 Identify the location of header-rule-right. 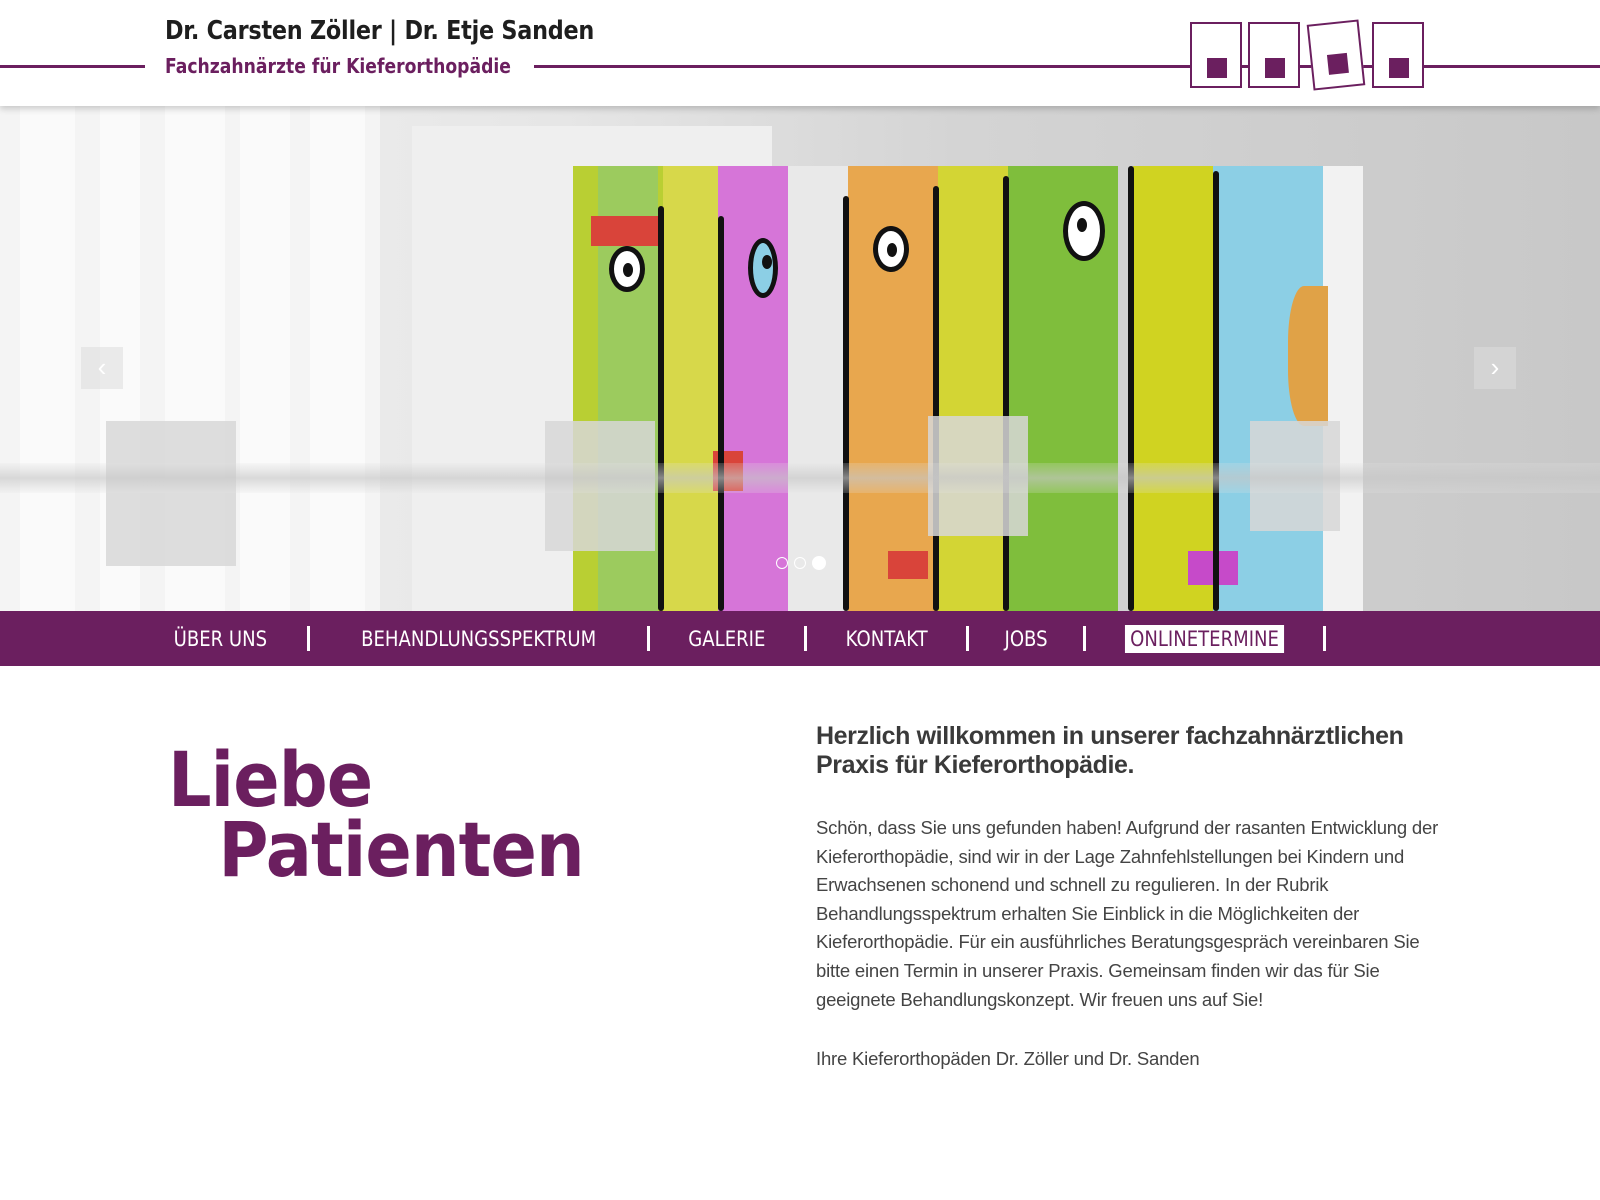
(1067, 66).